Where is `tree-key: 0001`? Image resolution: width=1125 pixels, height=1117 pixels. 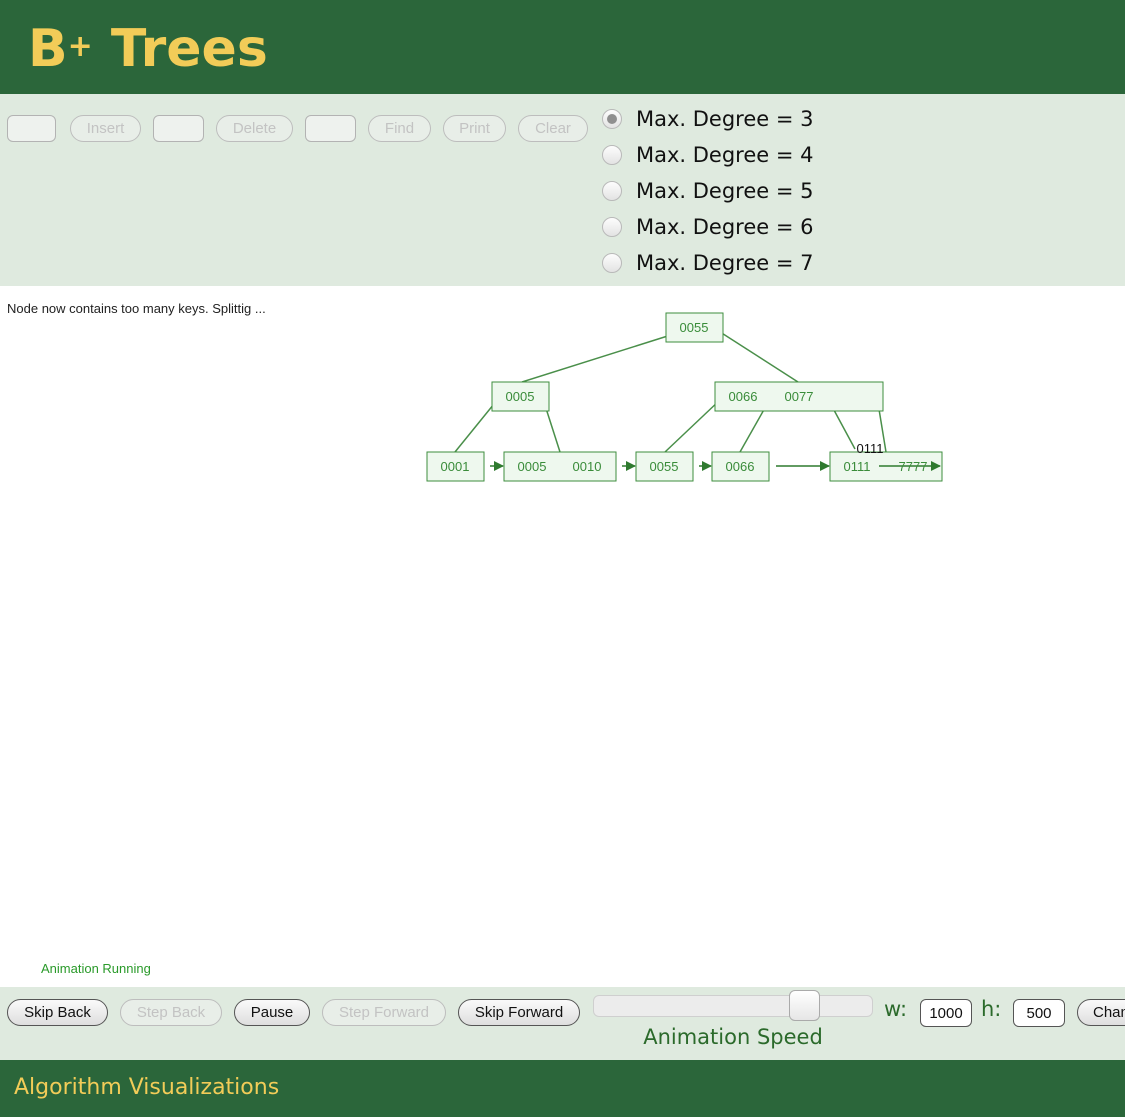
tree-key: 0001 is located at coordinates (455, 466).